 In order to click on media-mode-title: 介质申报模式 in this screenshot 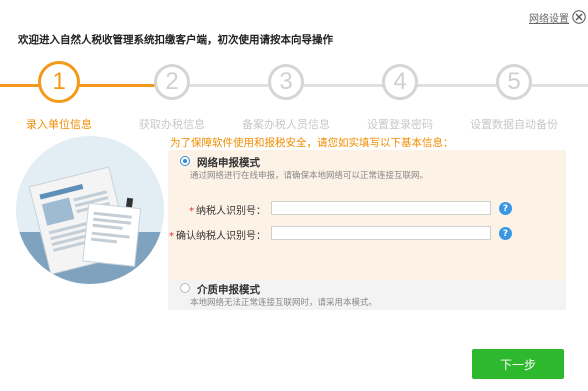, I will do `click(228, 289)`.